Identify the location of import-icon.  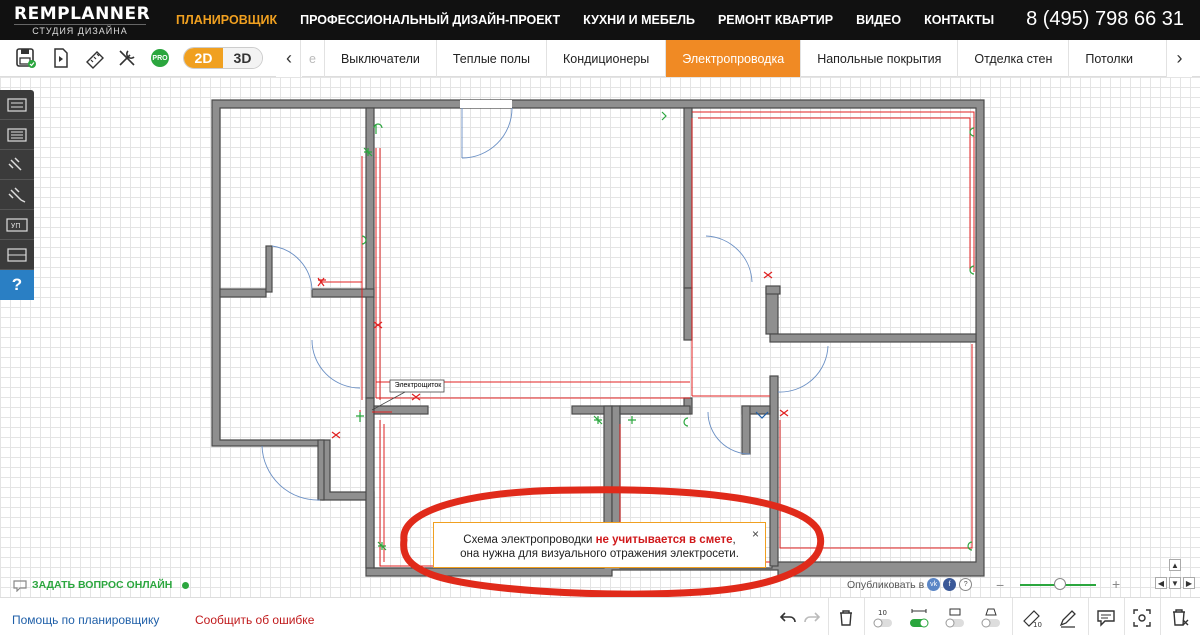
(61, 58).